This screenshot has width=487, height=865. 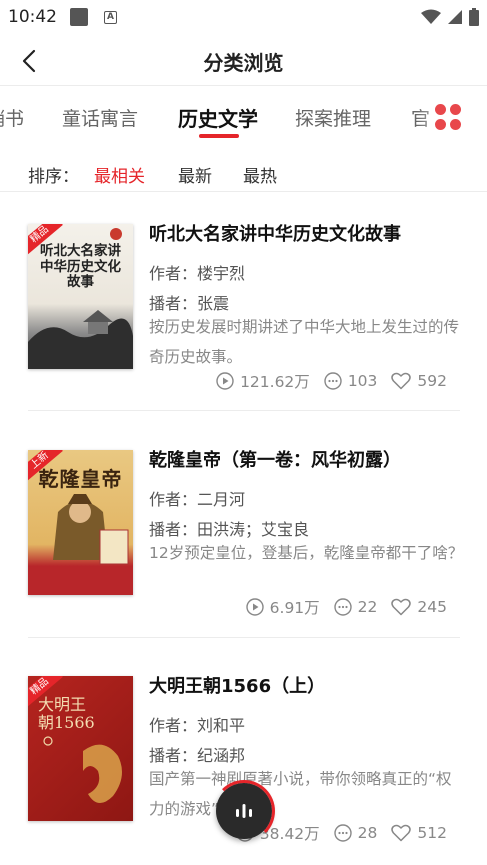 What do you see at coordinates (189, 303) in the screenshot?
I see `book-narrator: 播者：张震` at bounding box center [189, 303].